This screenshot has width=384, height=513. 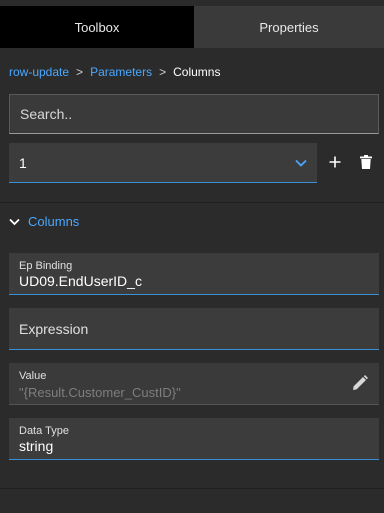 I want to click on trash-icon, so click(x=366, y=162).